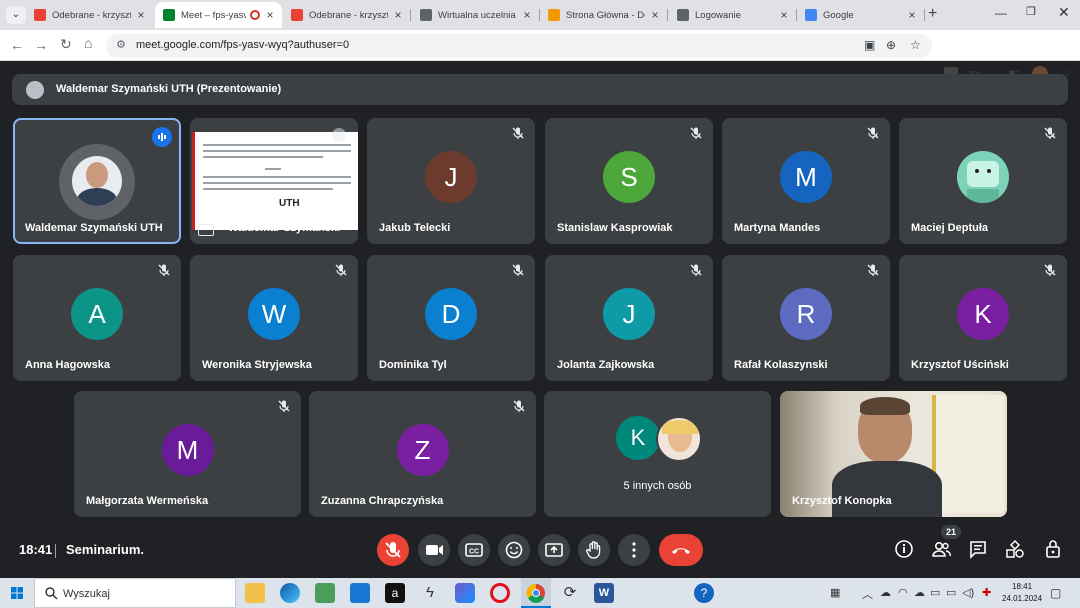 This screenshot has height=608, width=1080. Describe the element at coordinates (97, 318) in the screenshot. I see `participant-tile: A Anna Hagowska` at that location.